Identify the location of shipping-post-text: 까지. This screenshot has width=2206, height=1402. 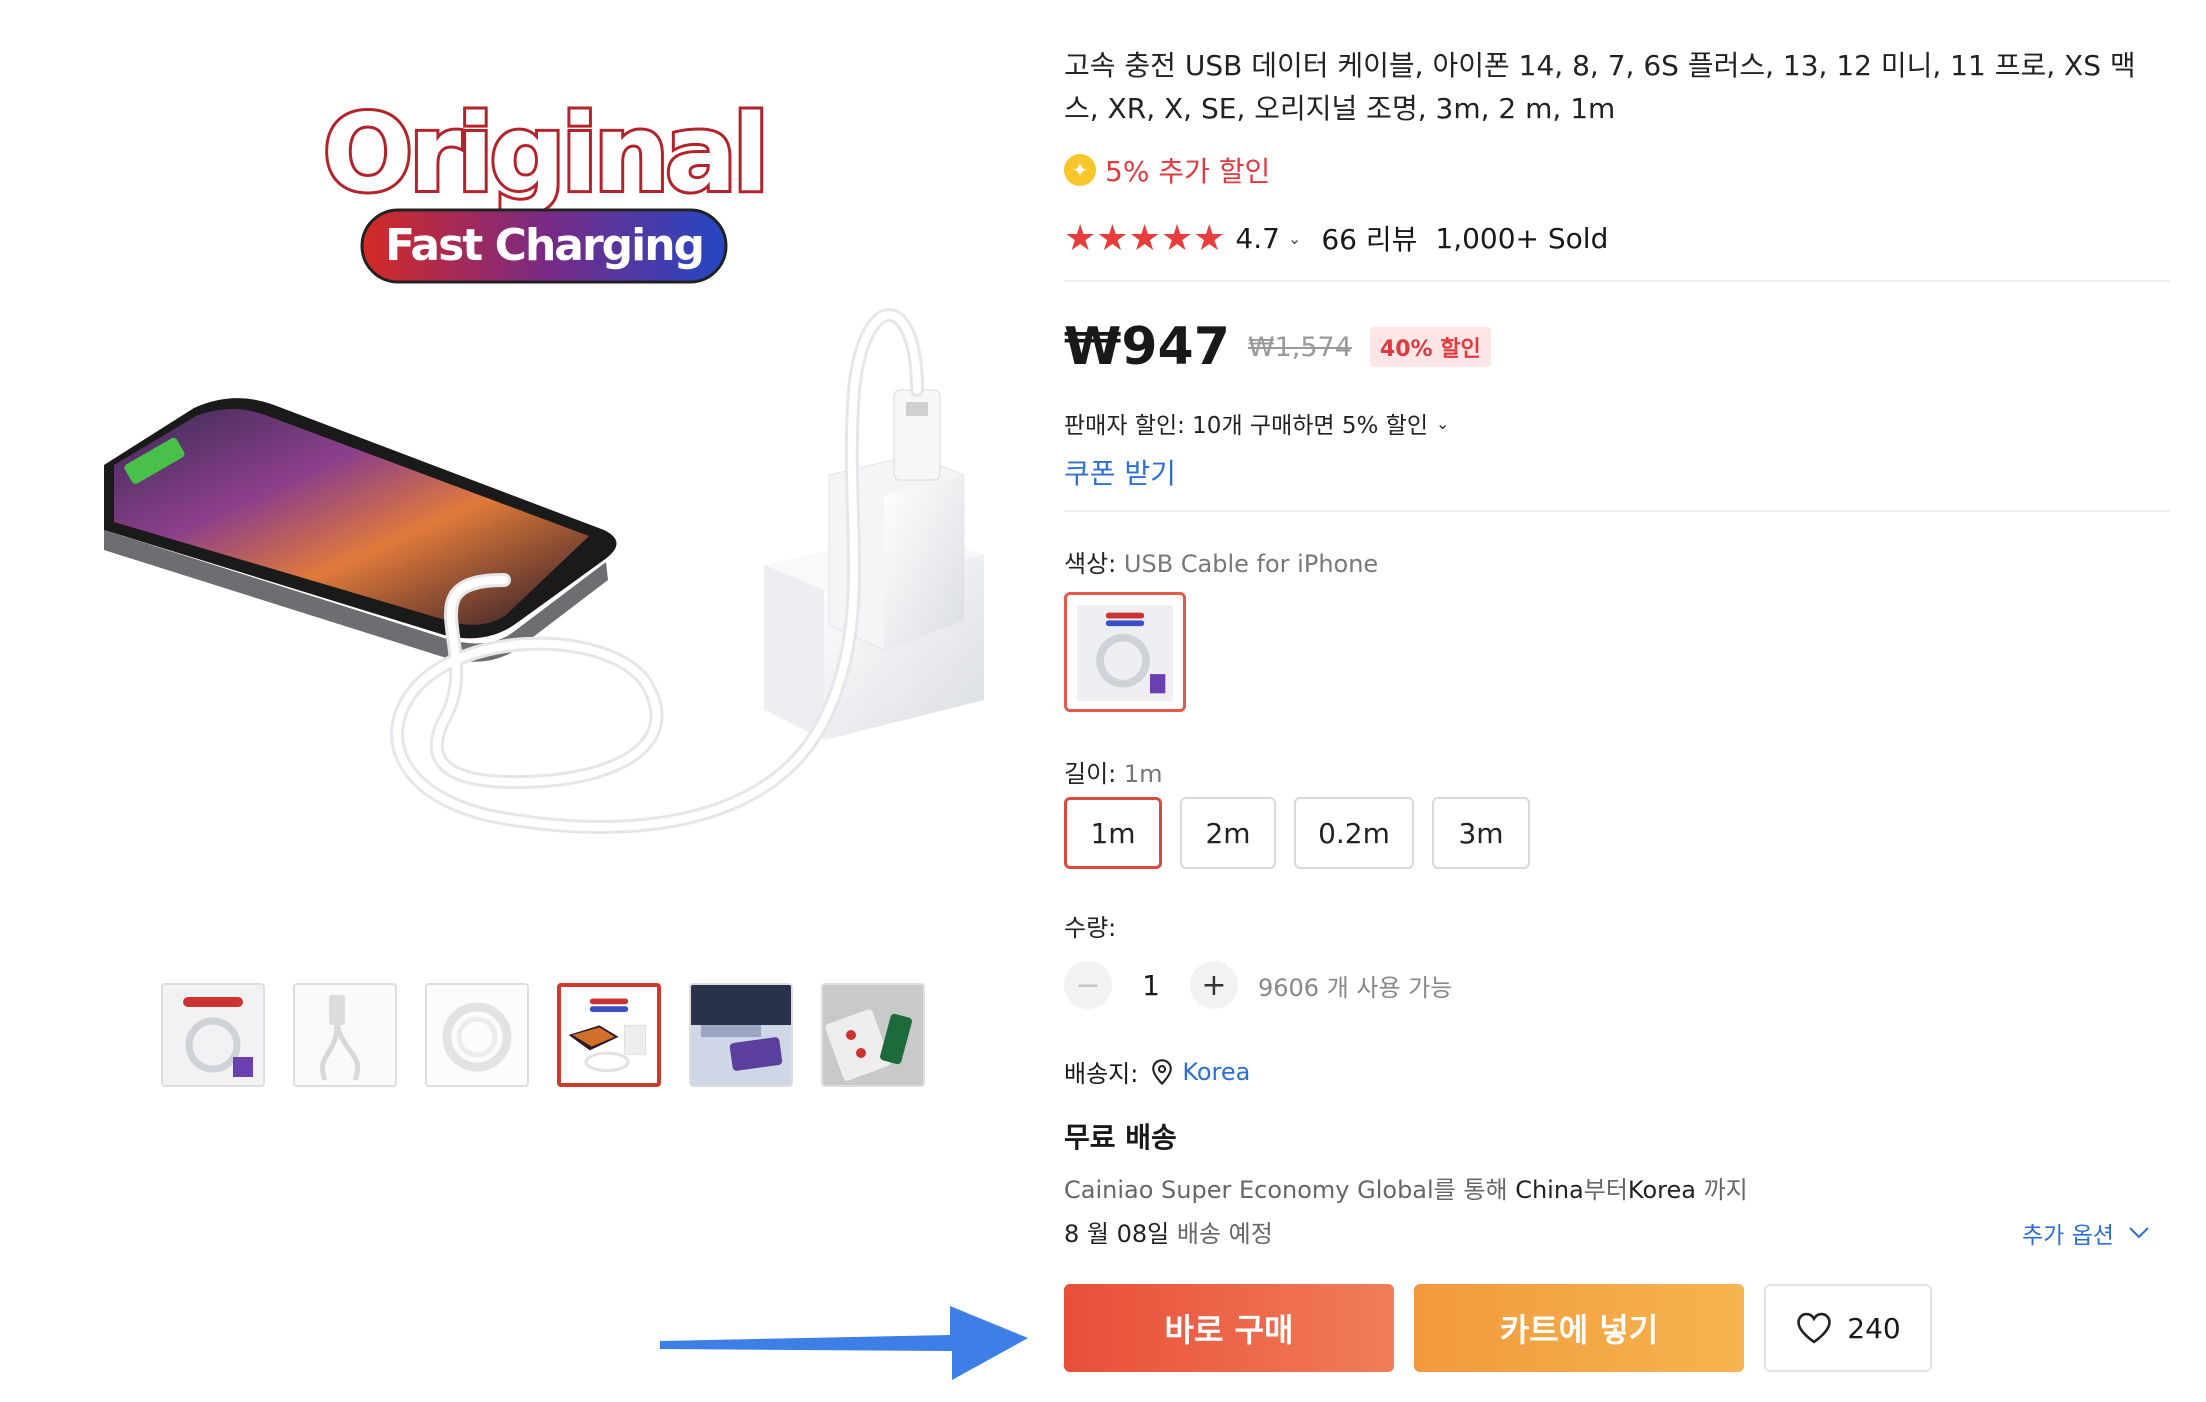
(1721, 1190).